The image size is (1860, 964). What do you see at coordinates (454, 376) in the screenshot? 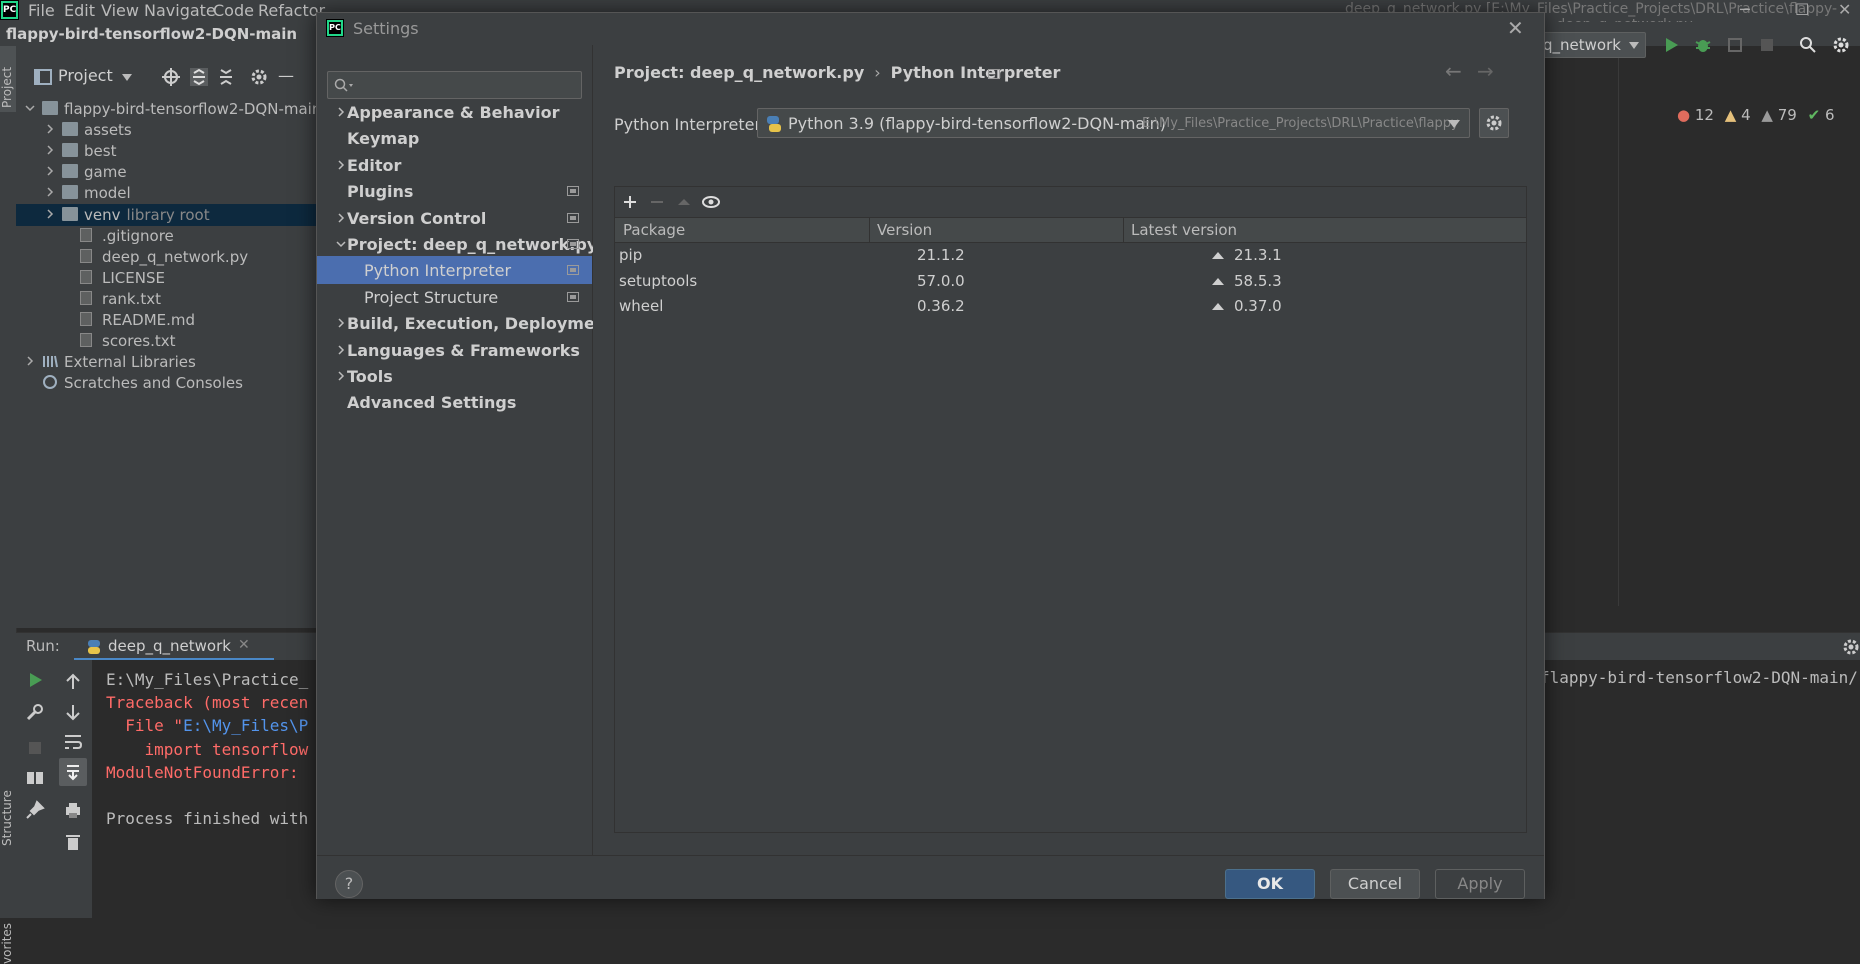
I see `settings-nav-item-10: Tools` at bounding box center [454, 376].